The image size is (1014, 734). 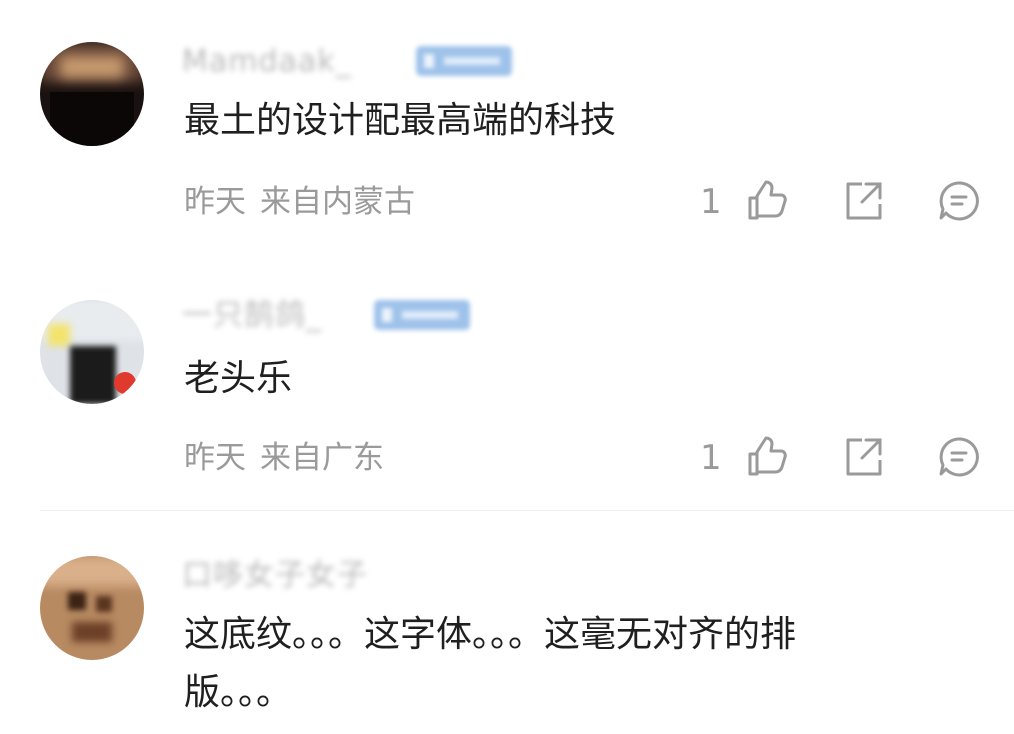 I want to click on comment-location: 来自内蒙古, so click(x=337, y=202).